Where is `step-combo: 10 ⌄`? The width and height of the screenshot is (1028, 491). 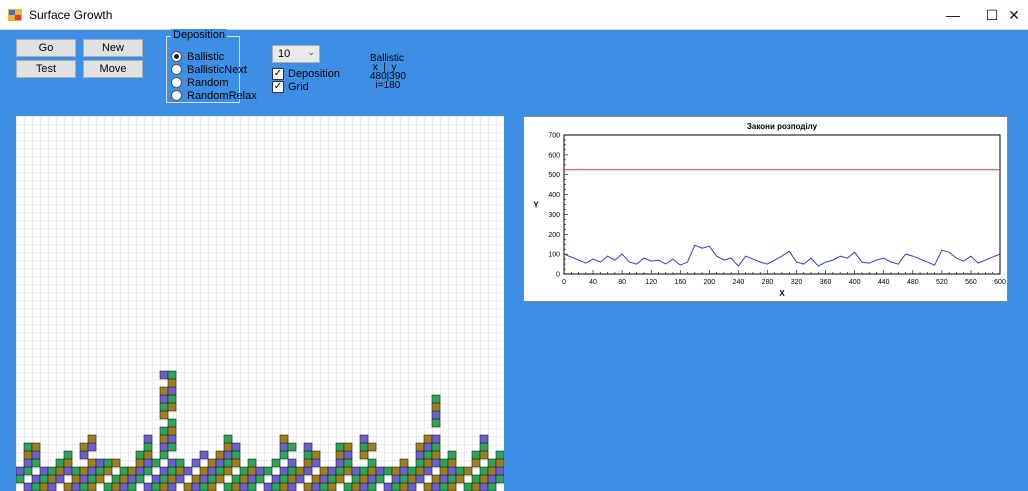 step-combo: 10 ⌄ is located at coordinates (296, 54).